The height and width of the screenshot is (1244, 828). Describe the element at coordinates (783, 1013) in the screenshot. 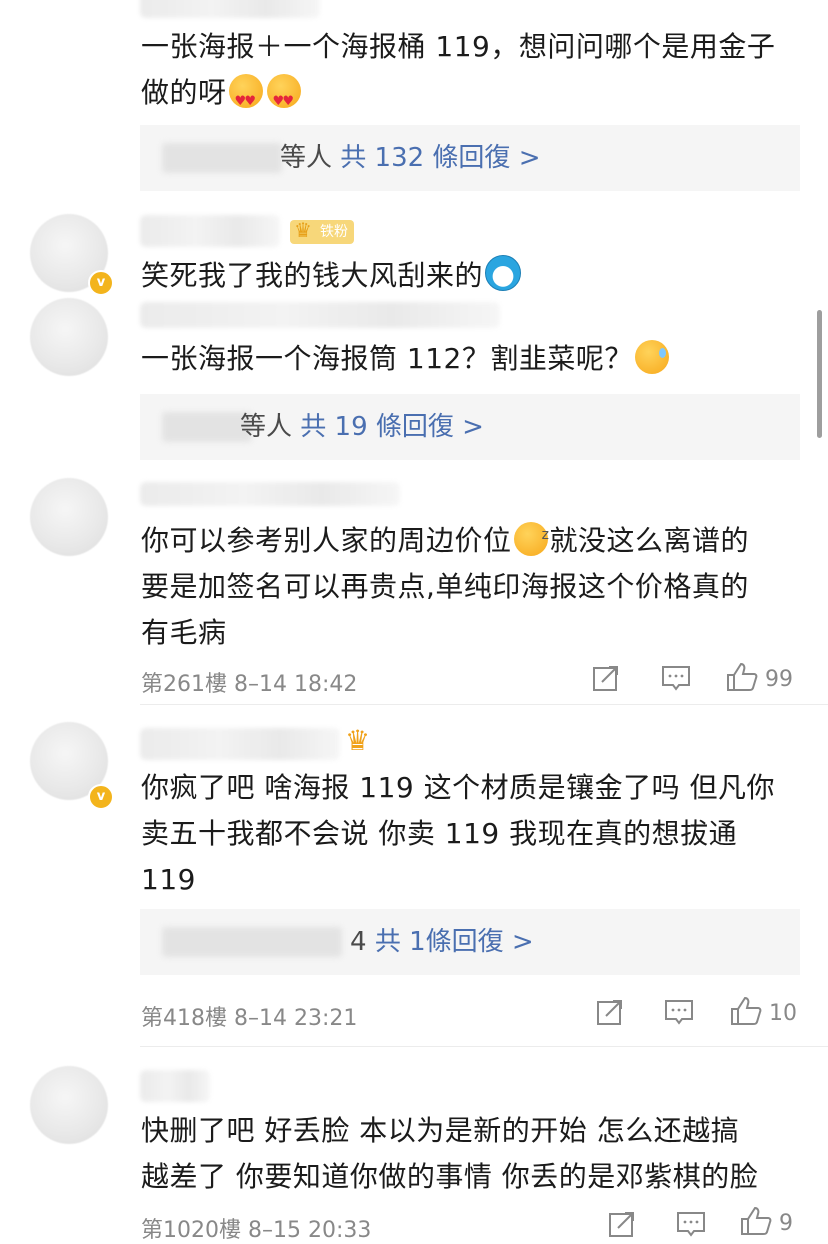

I see `like-count: 10` at that location.